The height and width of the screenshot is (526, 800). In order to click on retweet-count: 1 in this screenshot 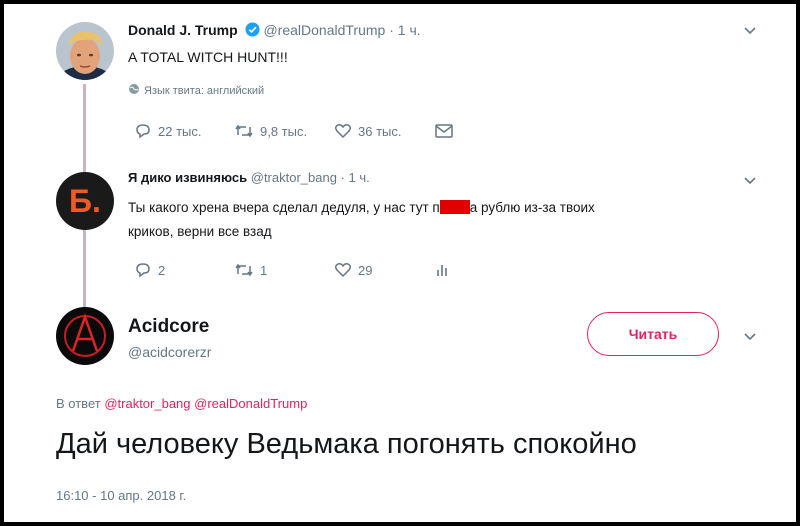, I will do `click(264, 270)`.